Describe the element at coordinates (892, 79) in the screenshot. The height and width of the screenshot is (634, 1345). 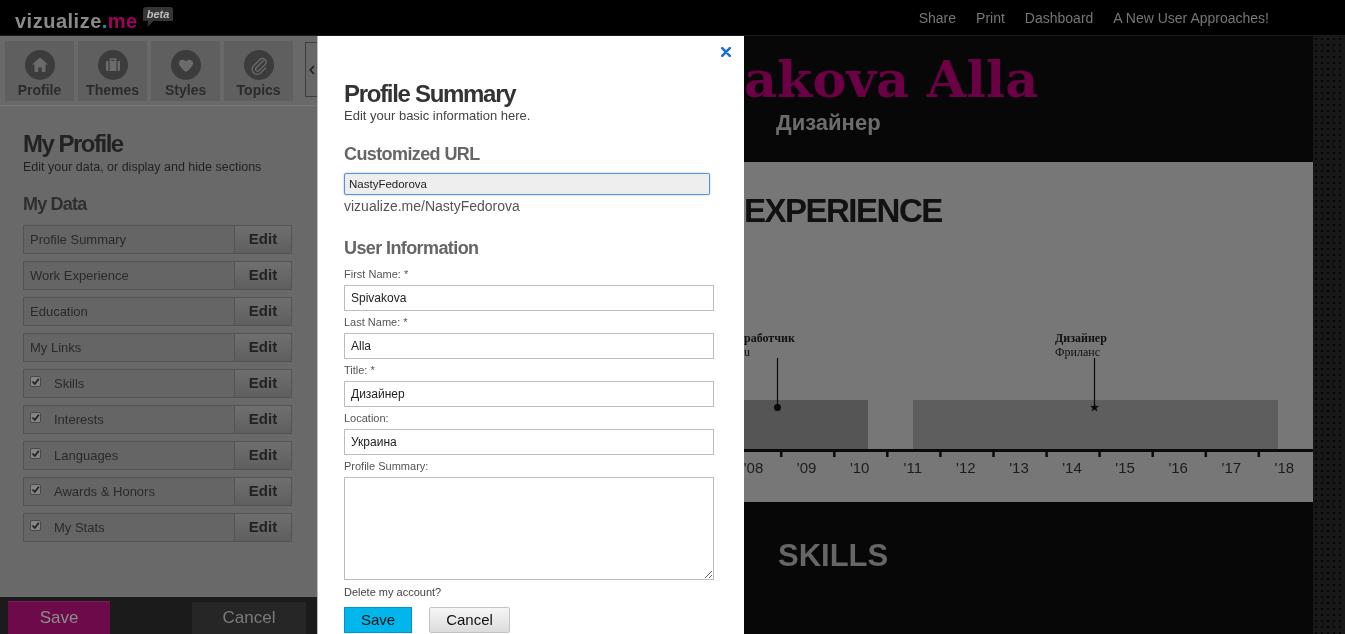
I see `resume-name: akova Alla` at that location.